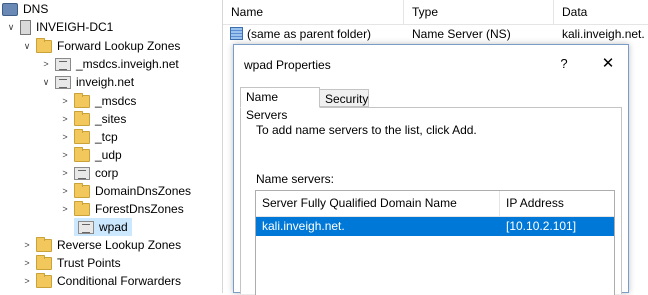 The image size is (648, 295). I want to click on list-header: Name Type Data, so click(435, 12).